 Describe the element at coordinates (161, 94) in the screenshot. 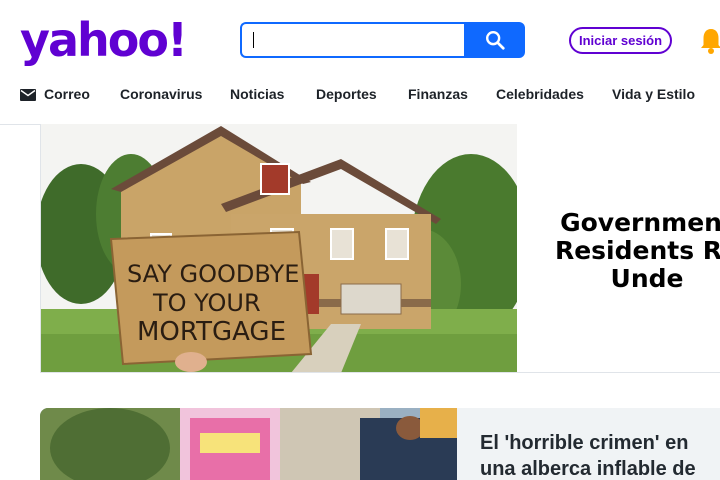

I see `nav-item-coronavirus: Coronavirus` at that location.